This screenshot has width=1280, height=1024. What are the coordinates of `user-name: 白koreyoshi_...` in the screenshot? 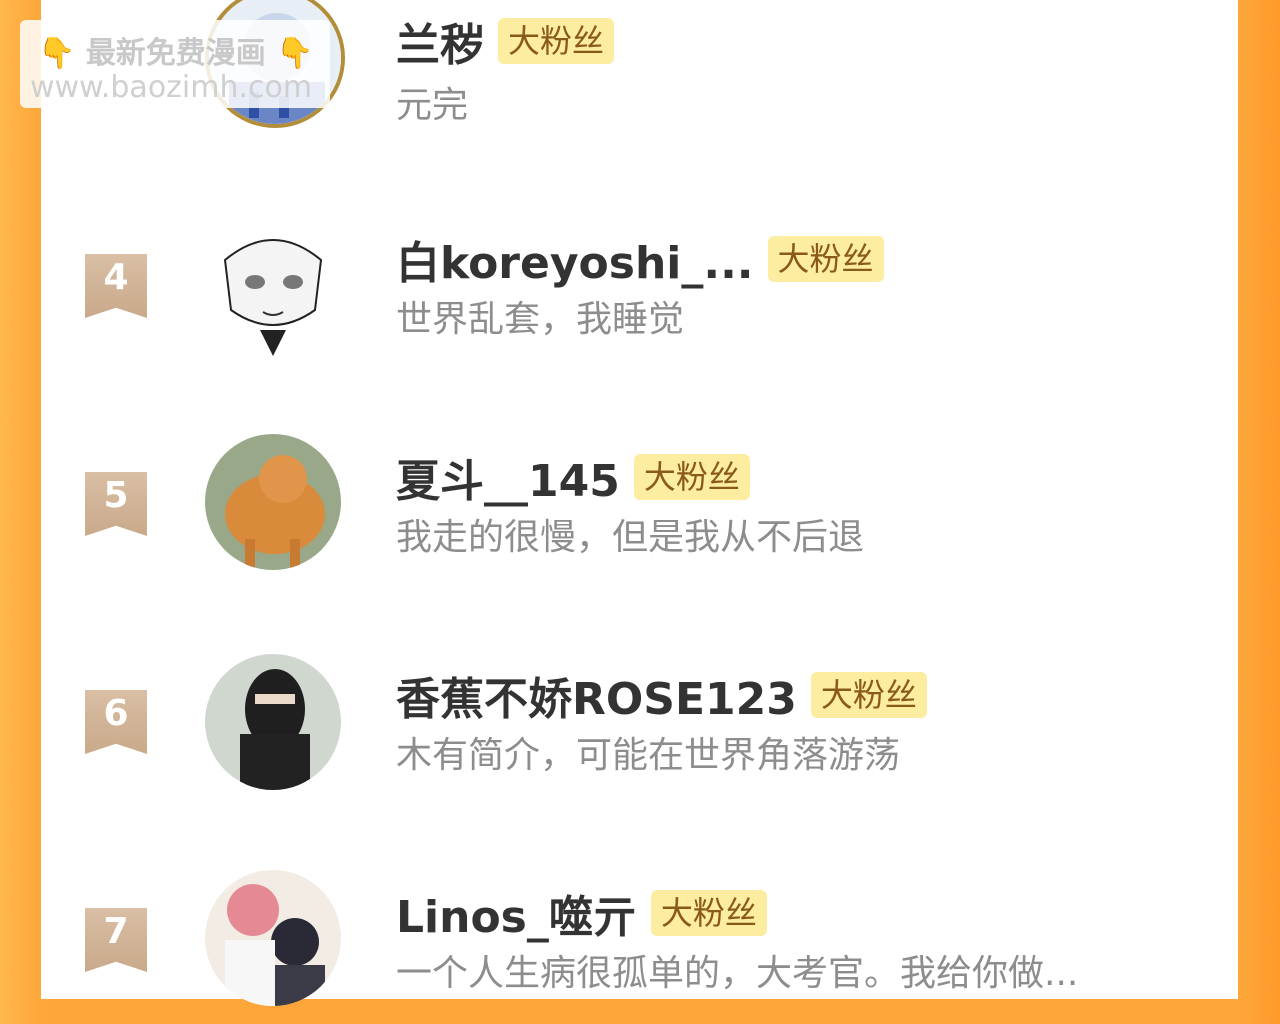 It's located at (575, 259).